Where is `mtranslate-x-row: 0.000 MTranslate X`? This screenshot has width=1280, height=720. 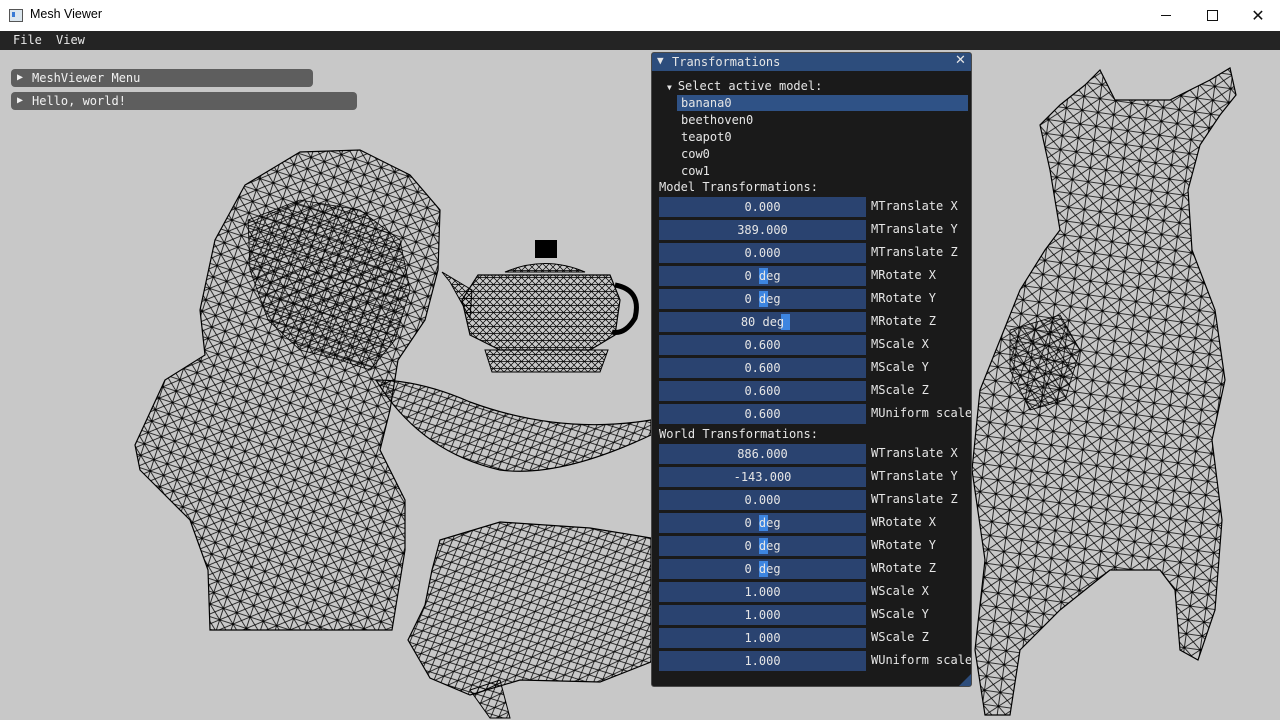
mtranslate-x-row: 0.000 MTranslate X is located at coordinates (815, 207).